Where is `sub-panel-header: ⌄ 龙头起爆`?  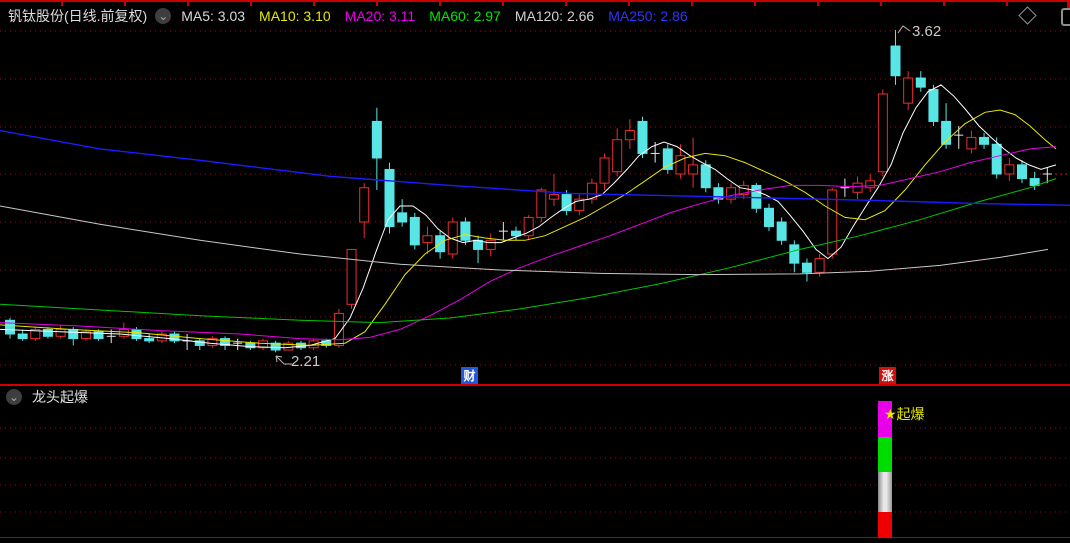
sub-panel-header: ⌄ 龙头起爆 is located at coordinates (47, 397).